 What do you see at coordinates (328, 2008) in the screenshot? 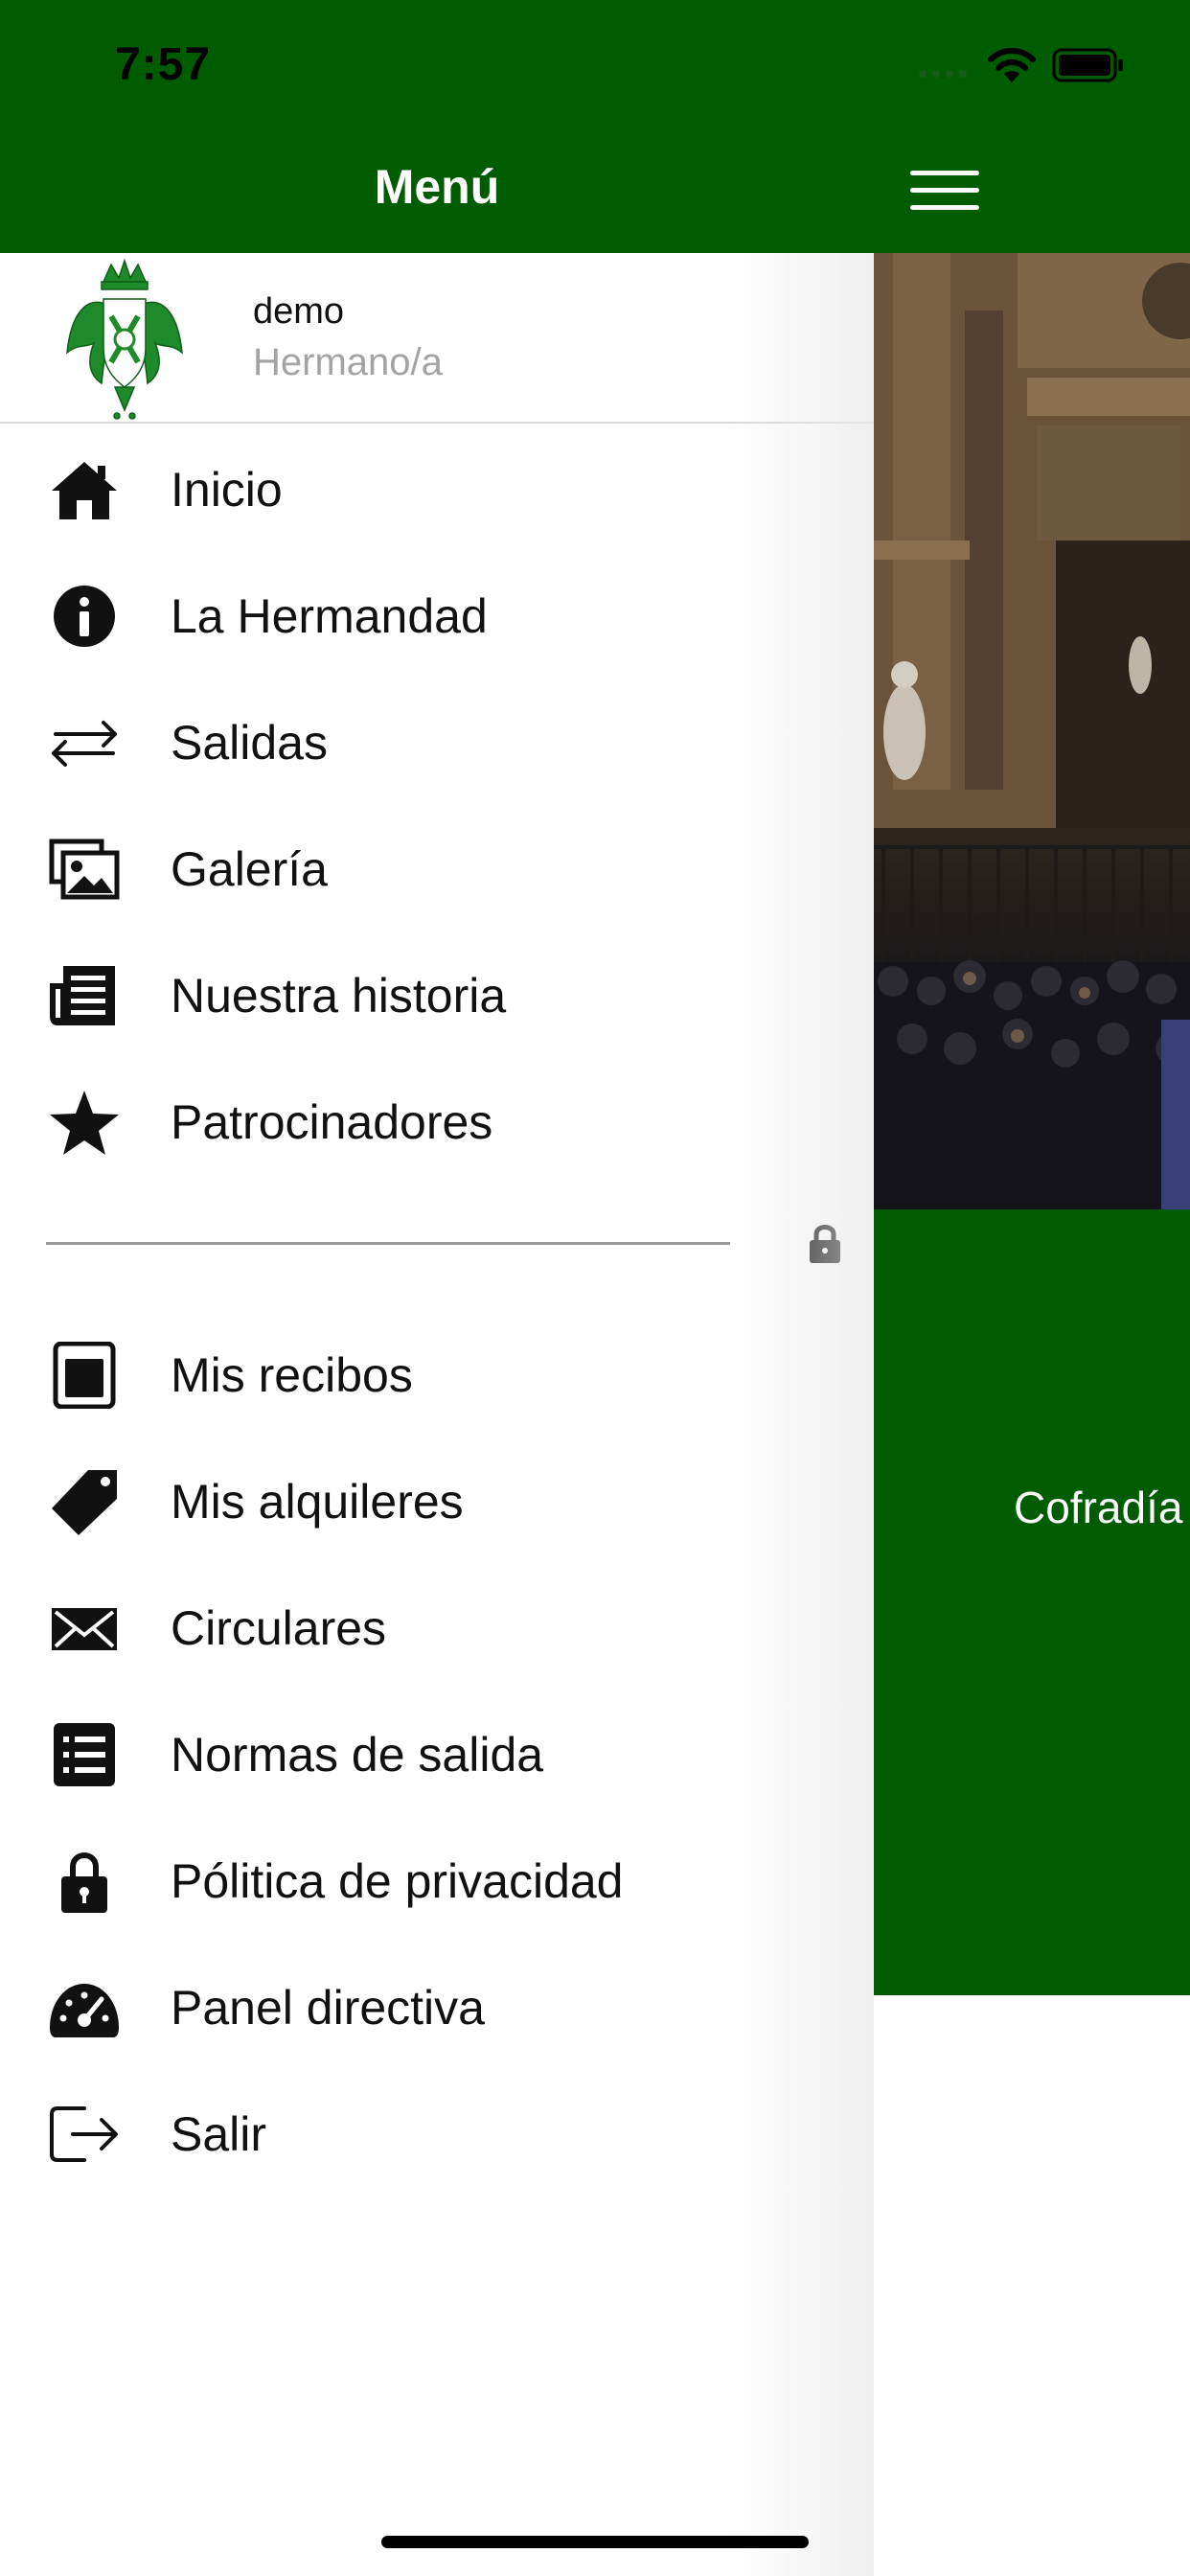
I see `menu-item-label: Panel directiva` at bounding box center [328, 2008].